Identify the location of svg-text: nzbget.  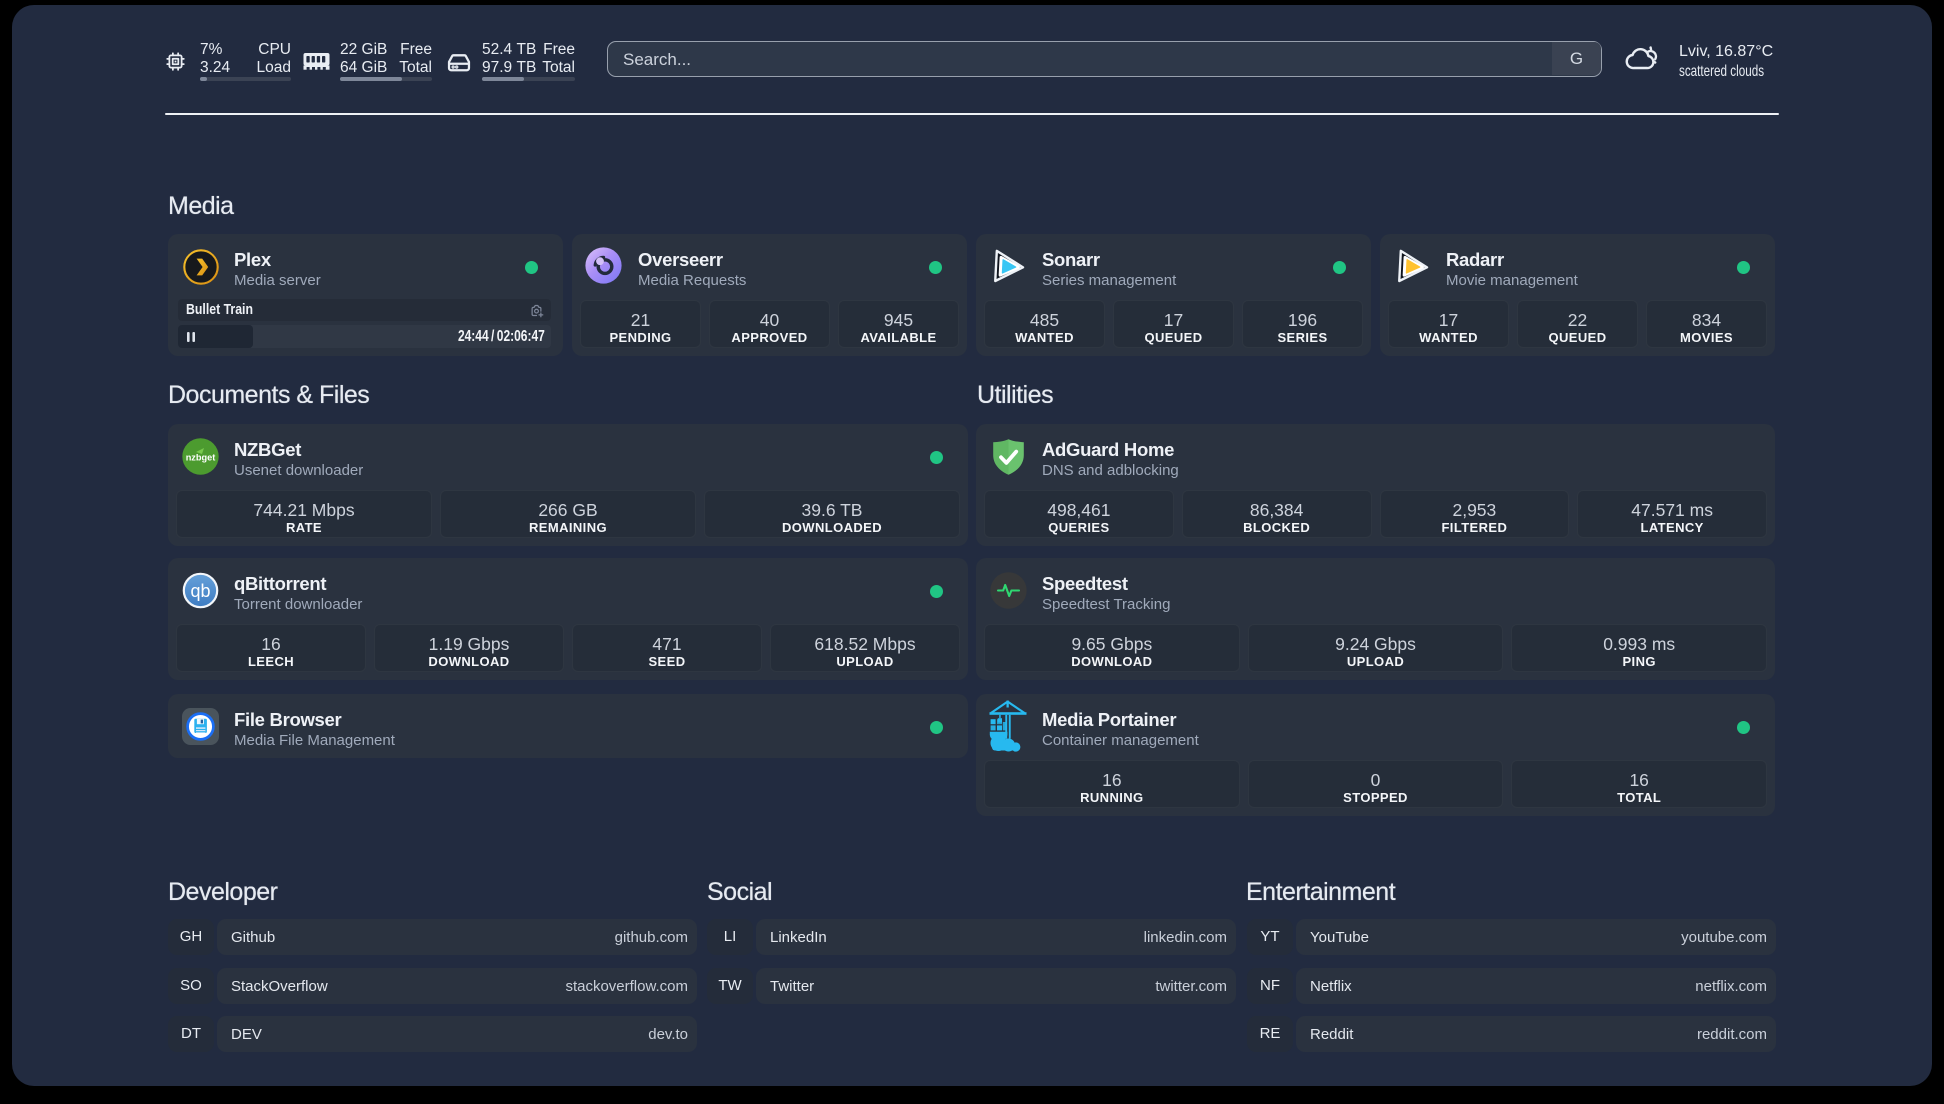
(201, 458).